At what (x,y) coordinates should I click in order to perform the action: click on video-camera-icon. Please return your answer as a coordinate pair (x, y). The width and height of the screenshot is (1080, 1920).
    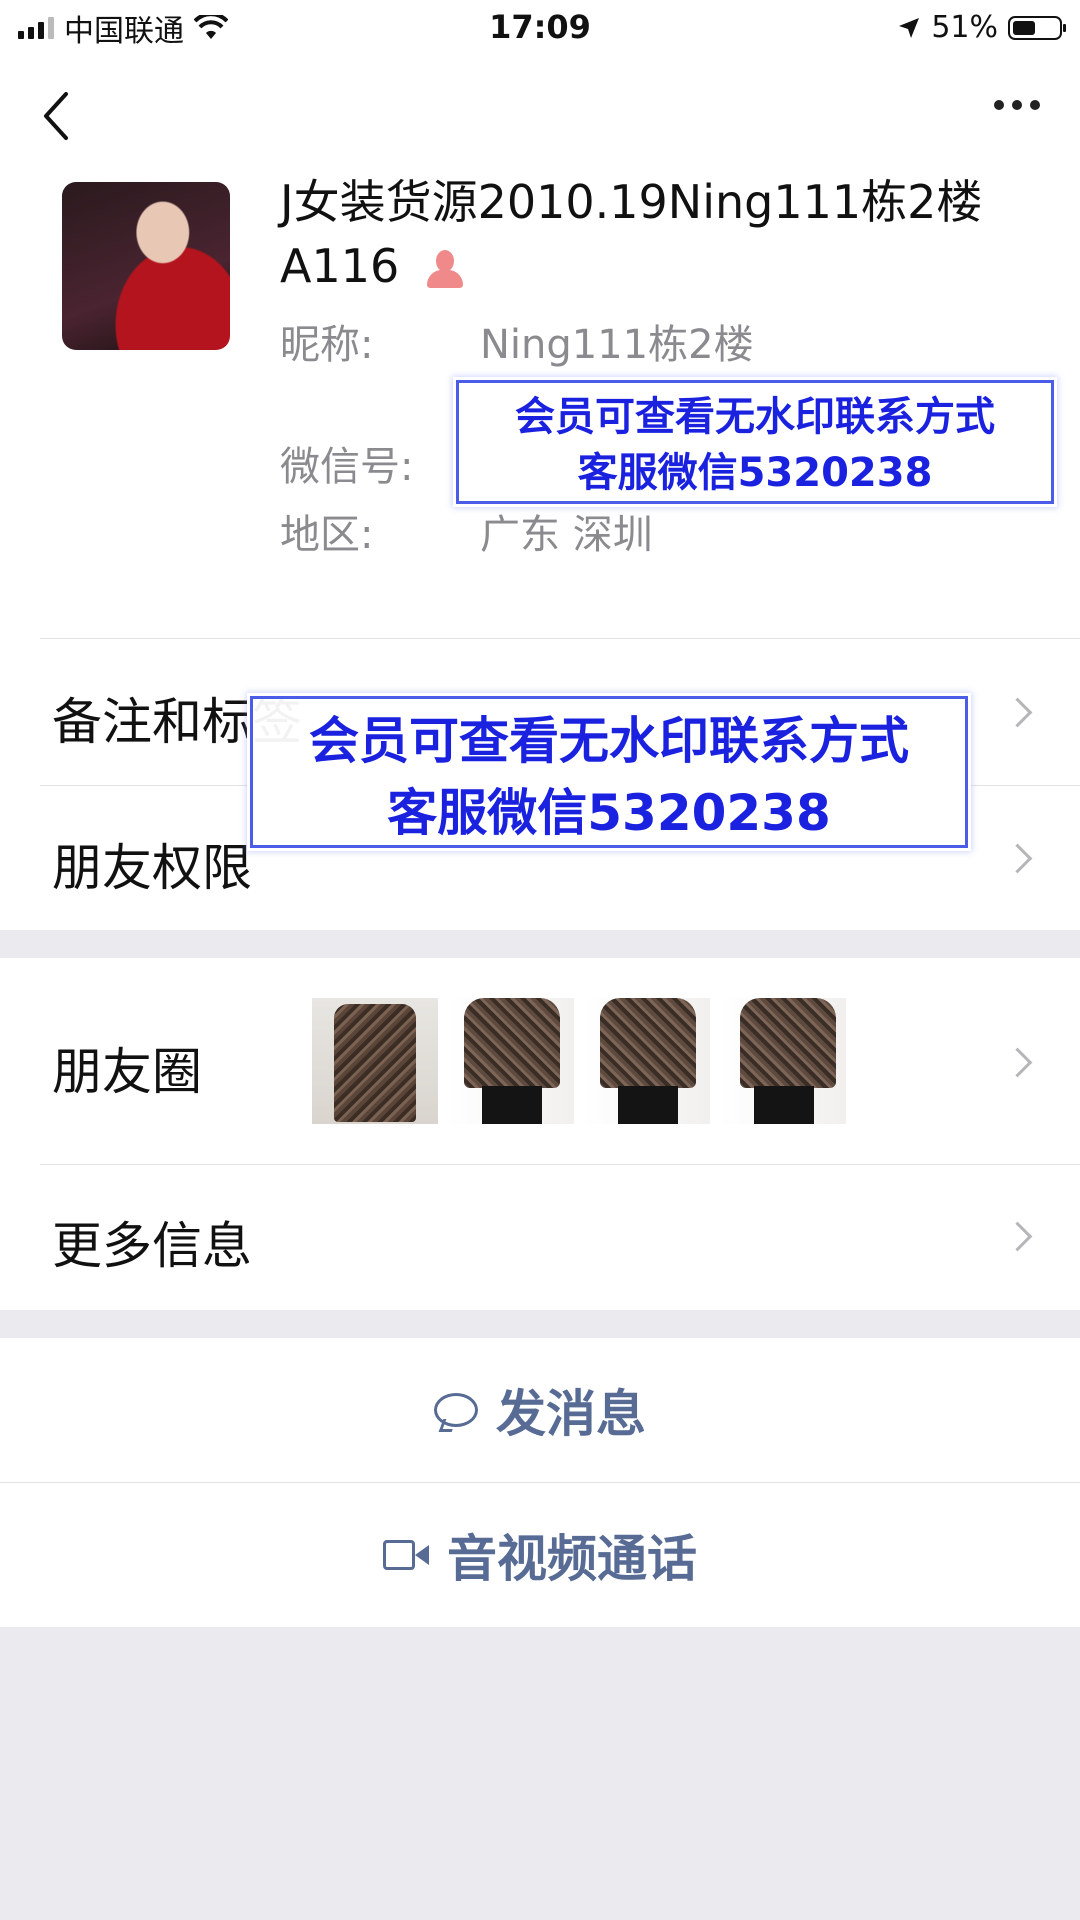
    Looking at the image, I should click on (406, 1555).